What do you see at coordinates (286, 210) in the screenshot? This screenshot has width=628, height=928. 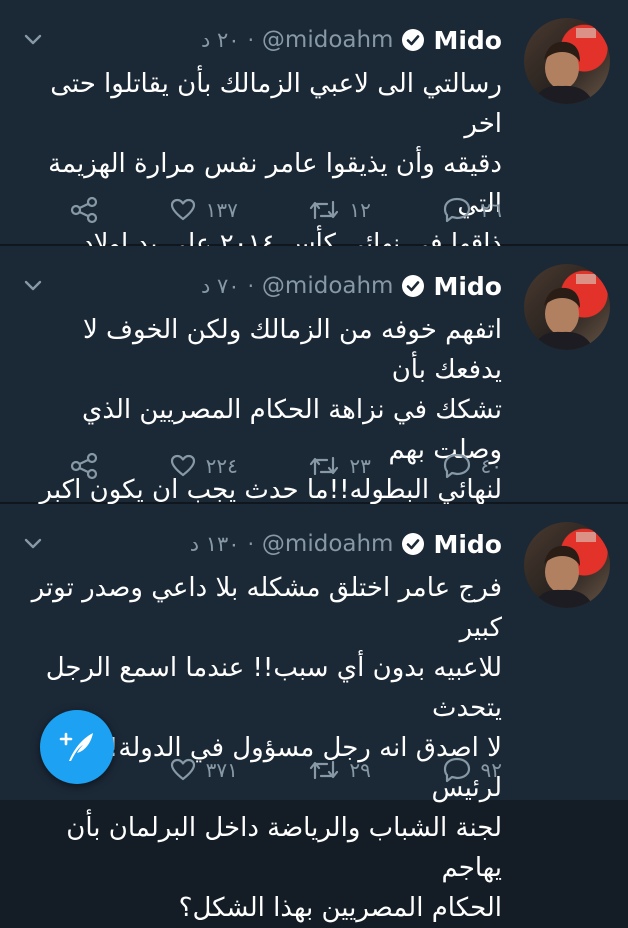 I see `tweet-actions: ١٣٧ ١٢ ٢٦` at bounding box center [286, 210].